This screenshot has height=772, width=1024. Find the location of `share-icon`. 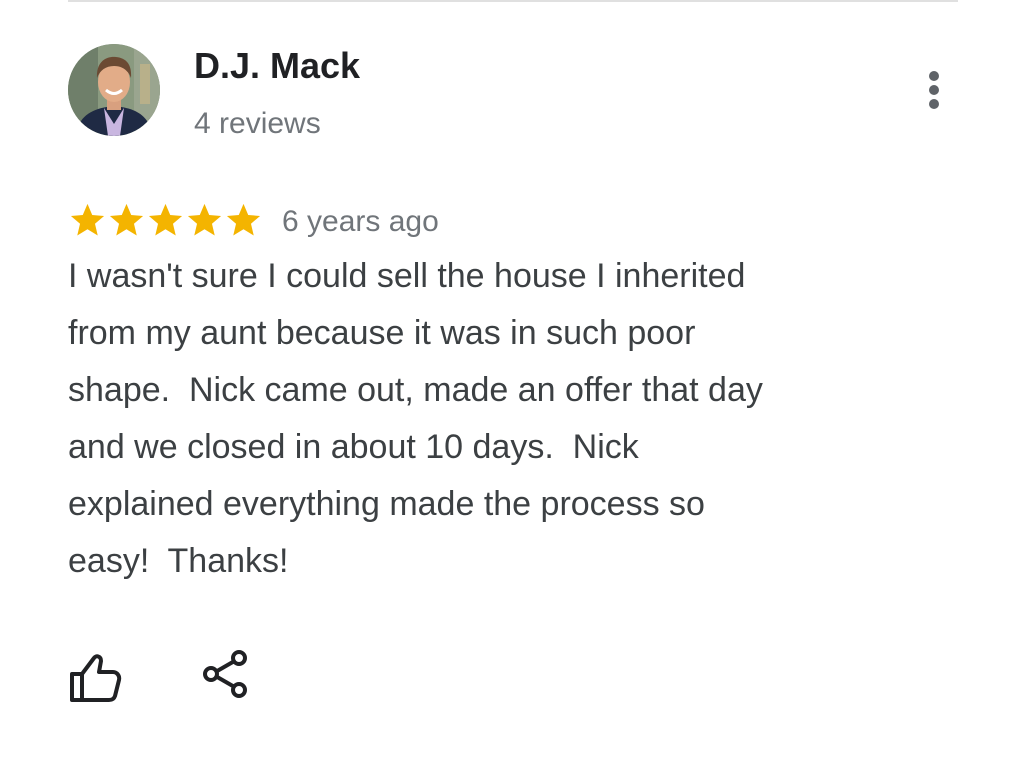

share-icon is located at coordinates (225, 674).